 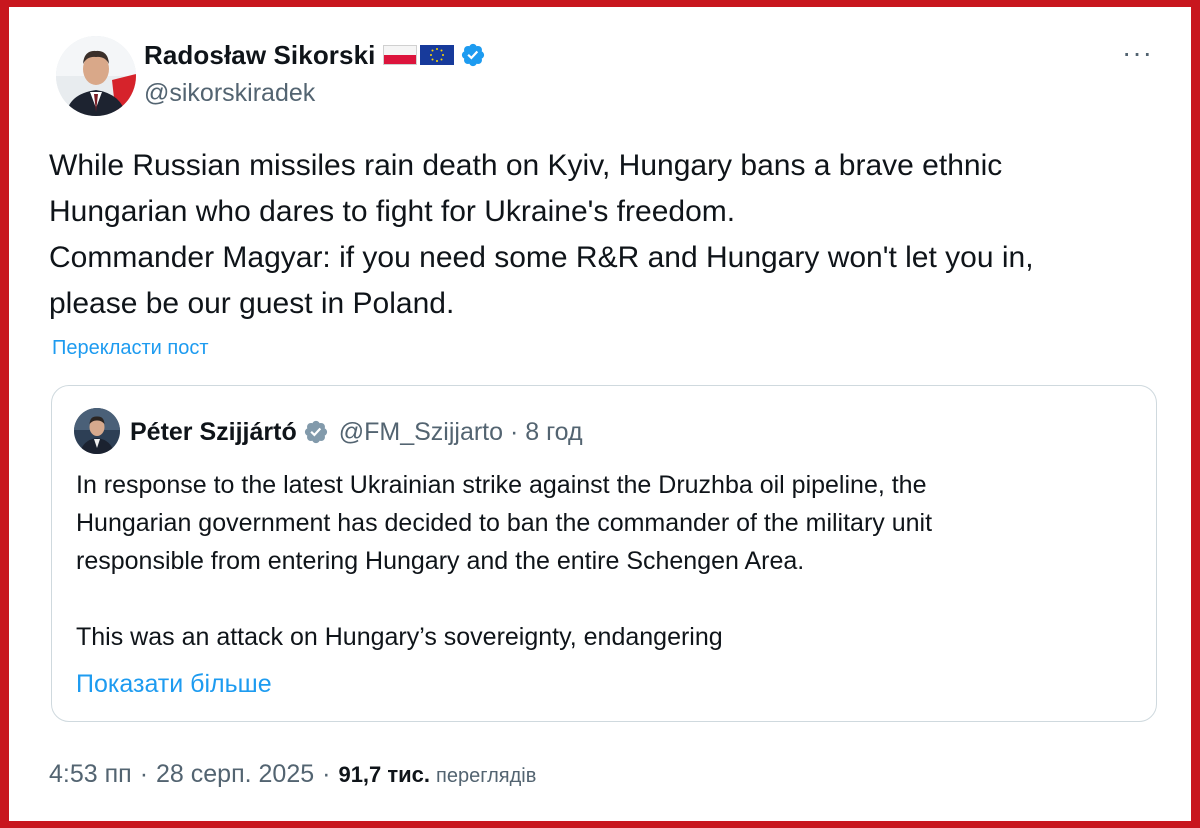 I want to click on author-name: Radosław Sikorski, so click(x=259, y=55).